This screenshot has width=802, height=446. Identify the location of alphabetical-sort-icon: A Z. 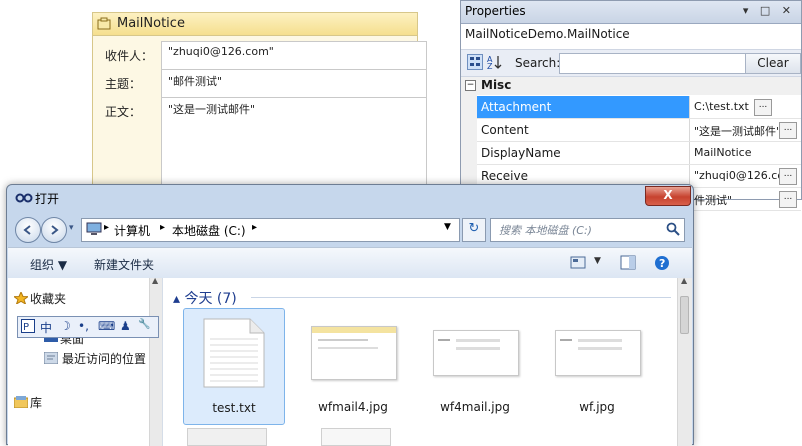
(495, 62).